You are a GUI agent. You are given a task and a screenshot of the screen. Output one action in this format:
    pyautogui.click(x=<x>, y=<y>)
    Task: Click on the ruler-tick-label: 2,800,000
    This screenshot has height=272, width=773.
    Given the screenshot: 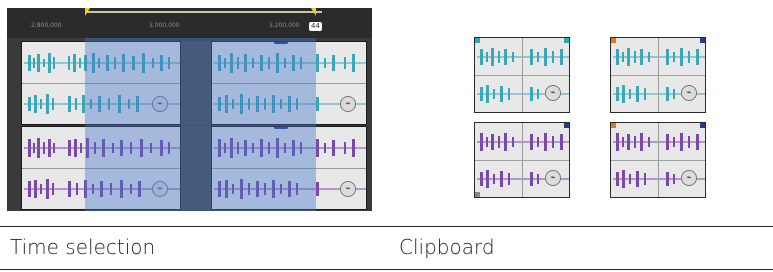 What is the action you would take?
    pyautogui.click(x=46, y=25)
    